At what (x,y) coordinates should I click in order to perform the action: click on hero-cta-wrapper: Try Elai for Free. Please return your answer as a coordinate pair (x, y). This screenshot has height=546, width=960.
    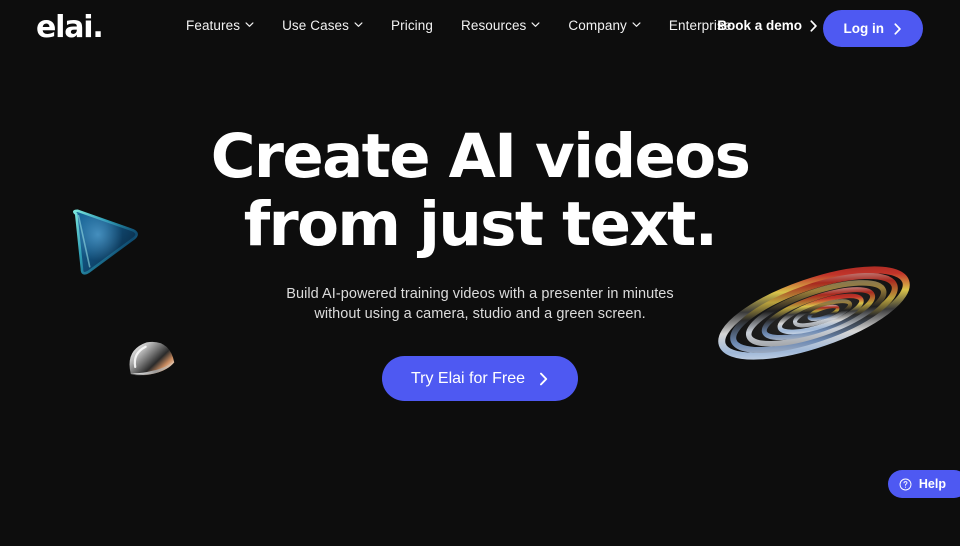
    Looking at the image, I should click on (480, 378).